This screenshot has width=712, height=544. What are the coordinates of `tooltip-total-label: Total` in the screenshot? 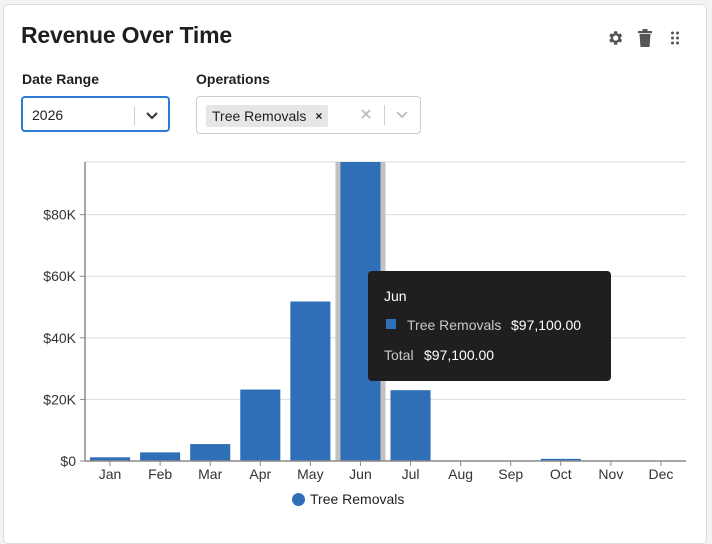 It's located at (399, 355).